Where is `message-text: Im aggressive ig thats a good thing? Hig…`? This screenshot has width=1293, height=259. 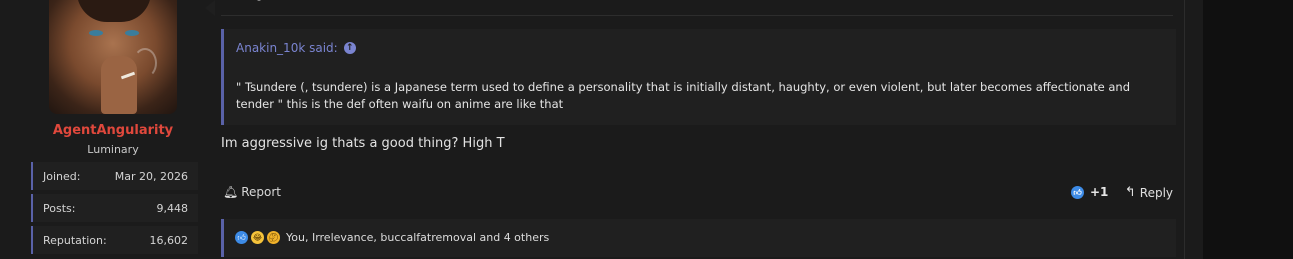
message-text: Im aggressive ig thats a good thing? Hig… is located at coordinates (363, 143).